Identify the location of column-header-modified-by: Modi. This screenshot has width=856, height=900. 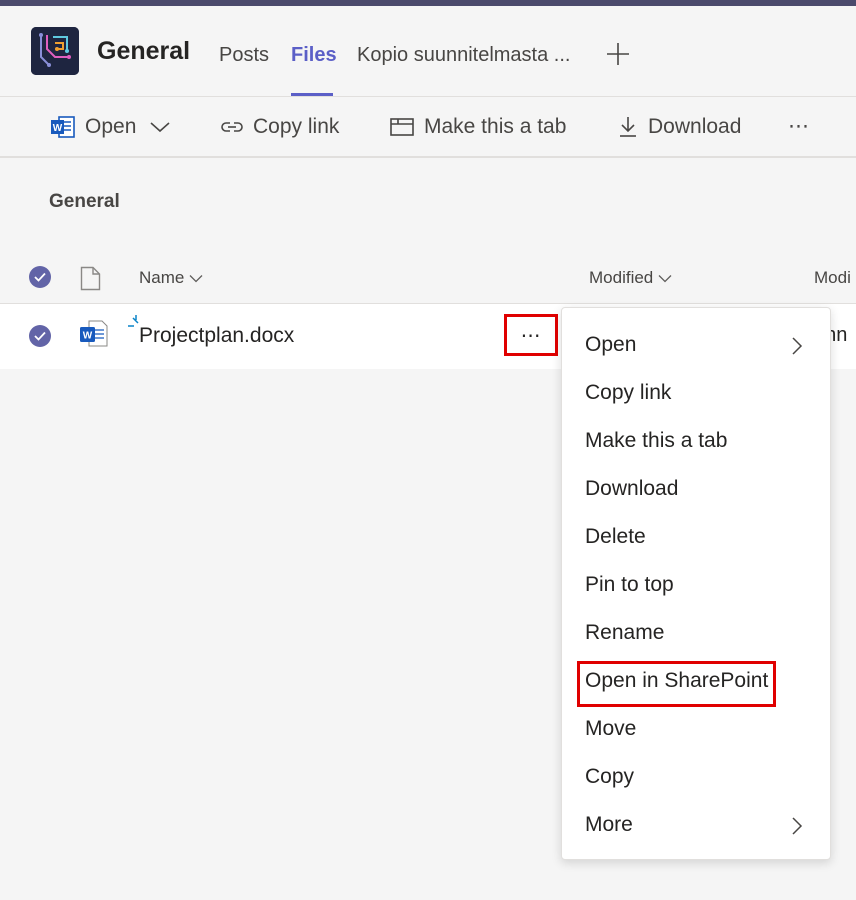
(832, 278).